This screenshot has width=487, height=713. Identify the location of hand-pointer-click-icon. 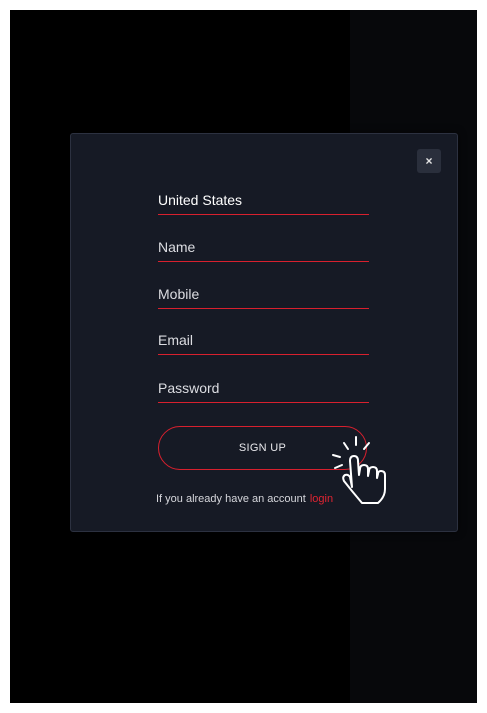
(359, 470).